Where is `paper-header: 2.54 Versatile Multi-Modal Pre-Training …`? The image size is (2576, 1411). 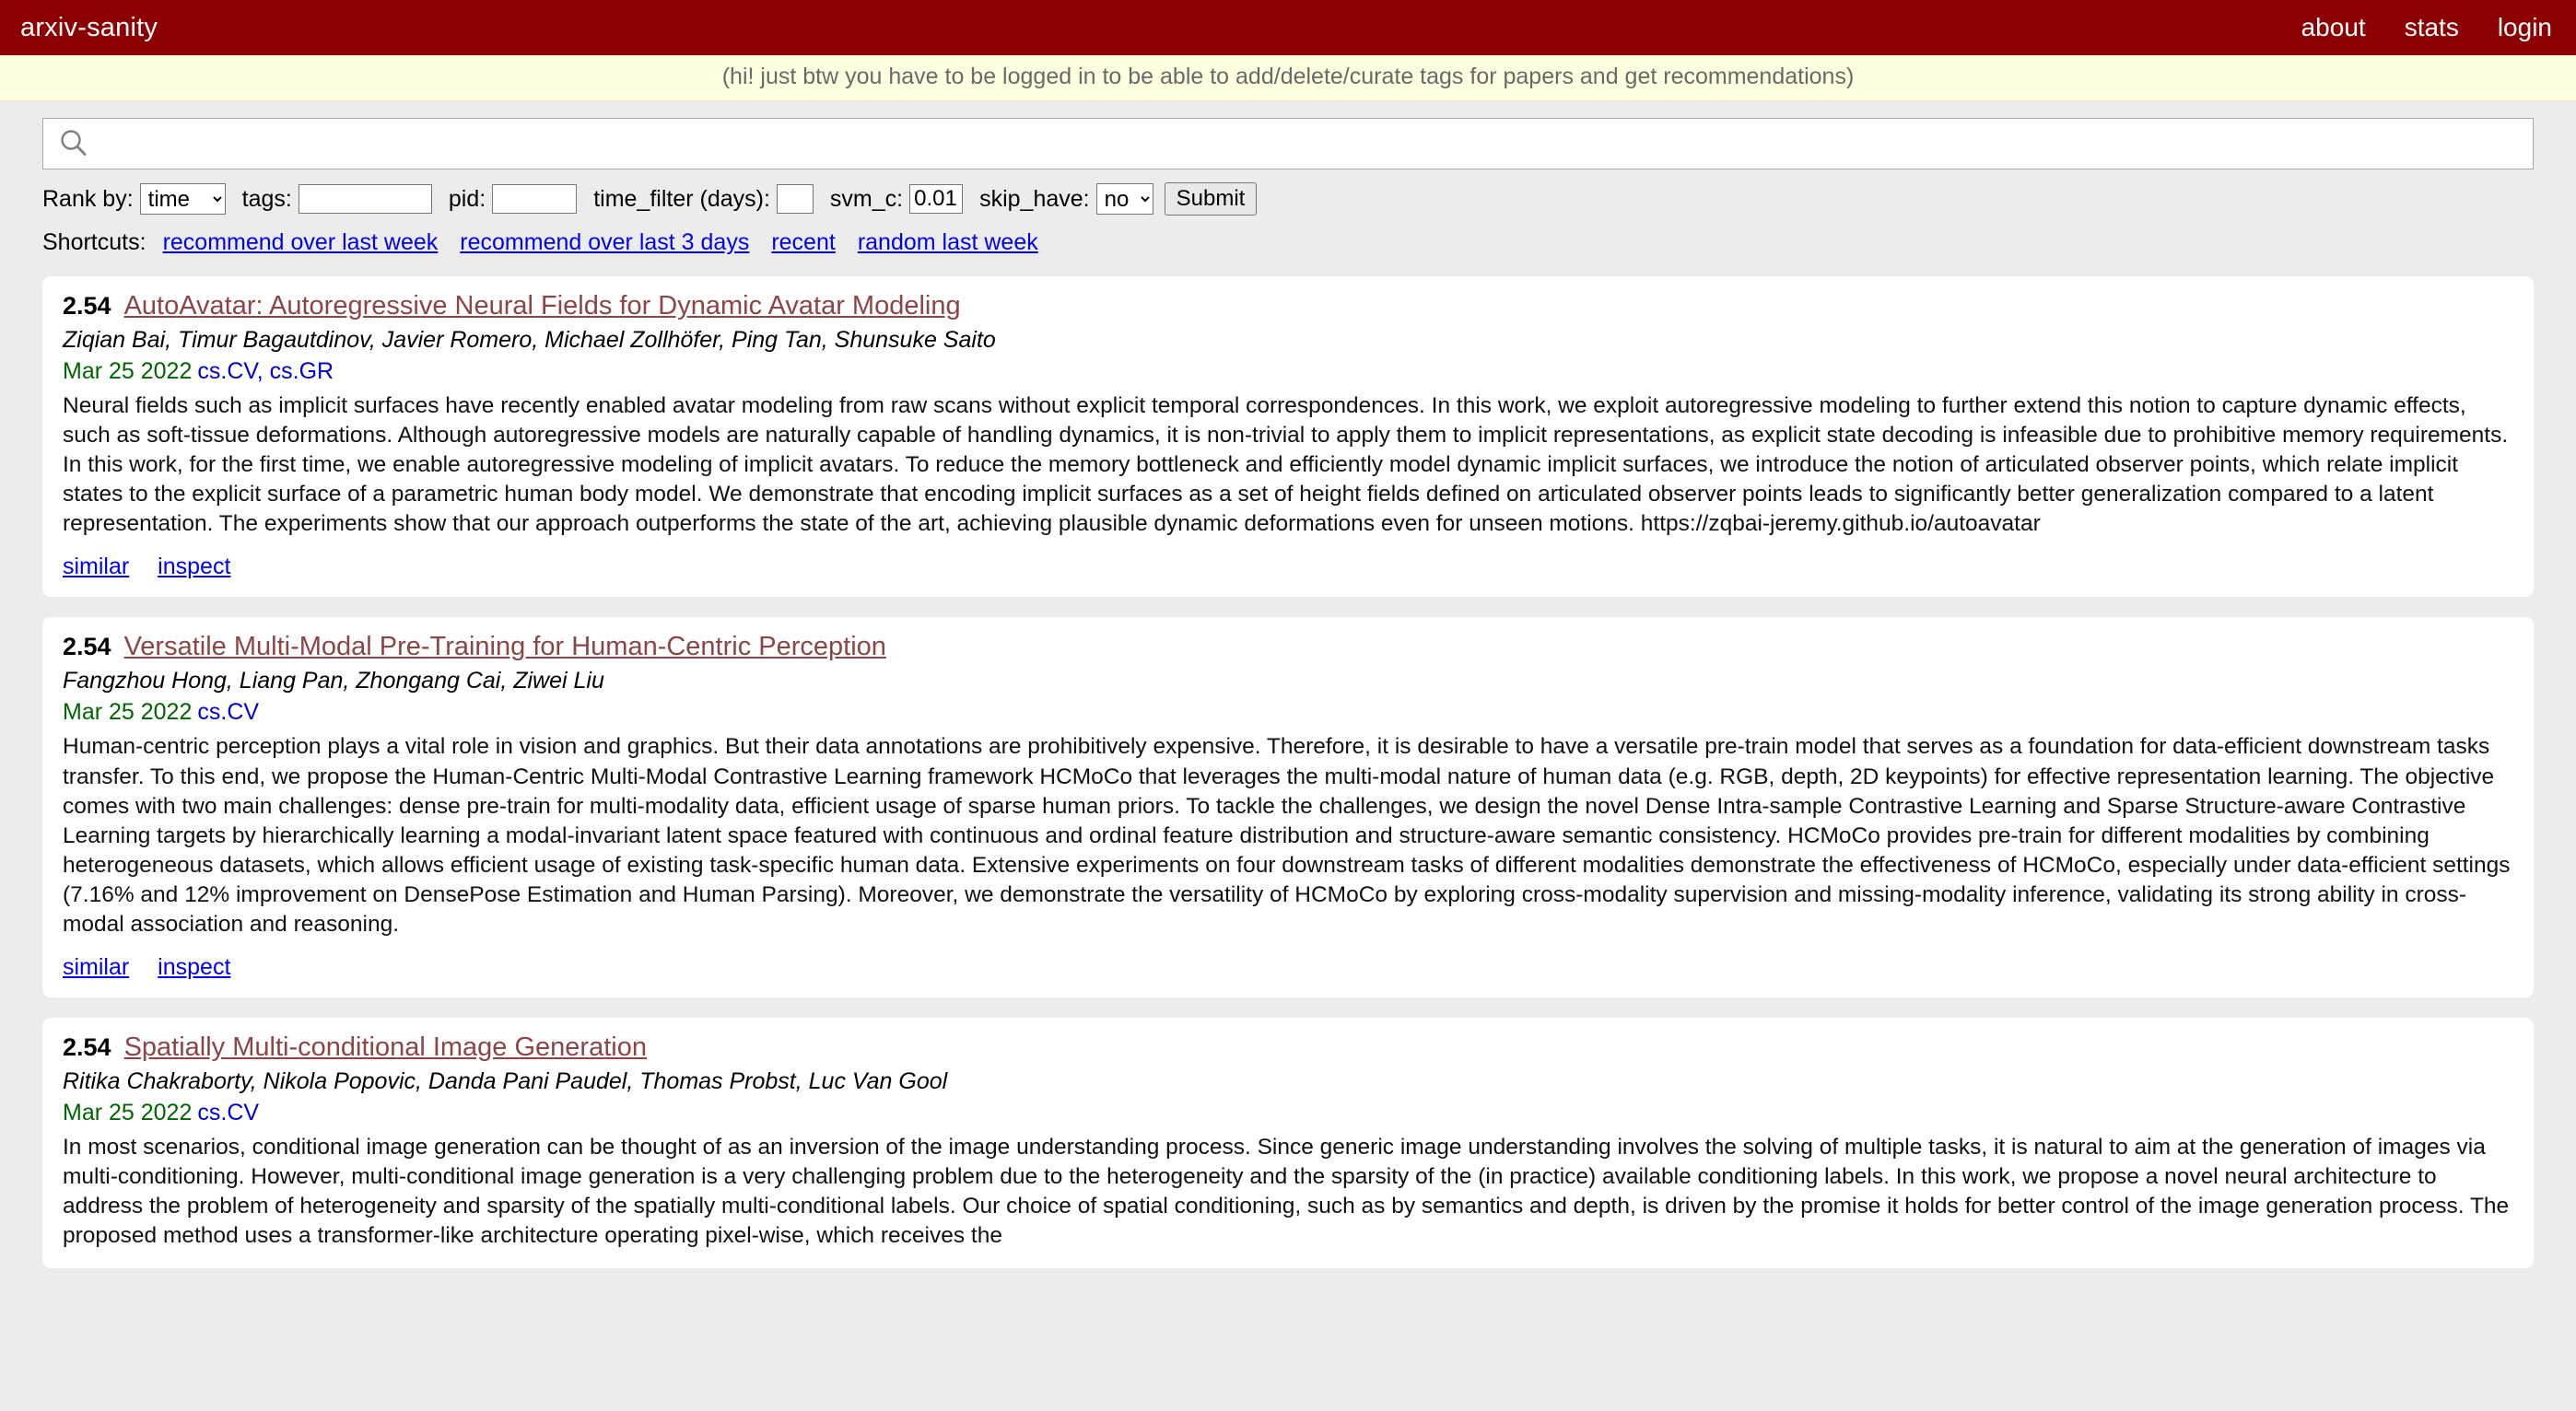
paper-header: 2.54 Versatile Multi-Modal Pre-Training … is located at coordinates (1288, 647).